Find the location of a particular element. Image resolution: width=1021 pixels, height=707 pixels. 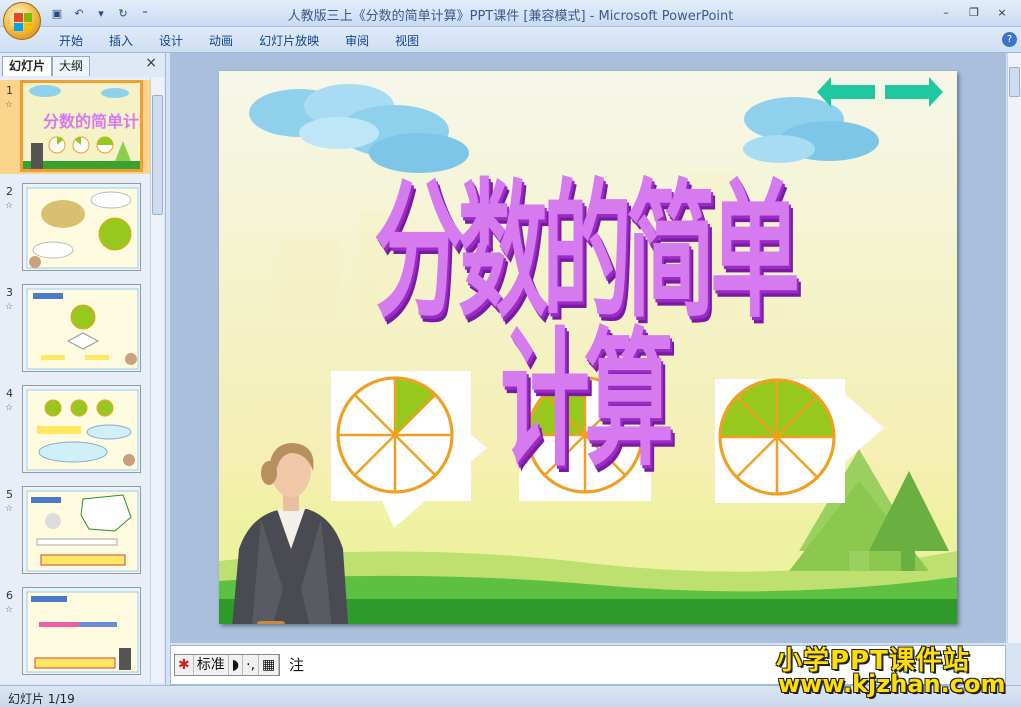

thumbnail-slide-4: 4 ☆ is located at coordinates (75, 430).